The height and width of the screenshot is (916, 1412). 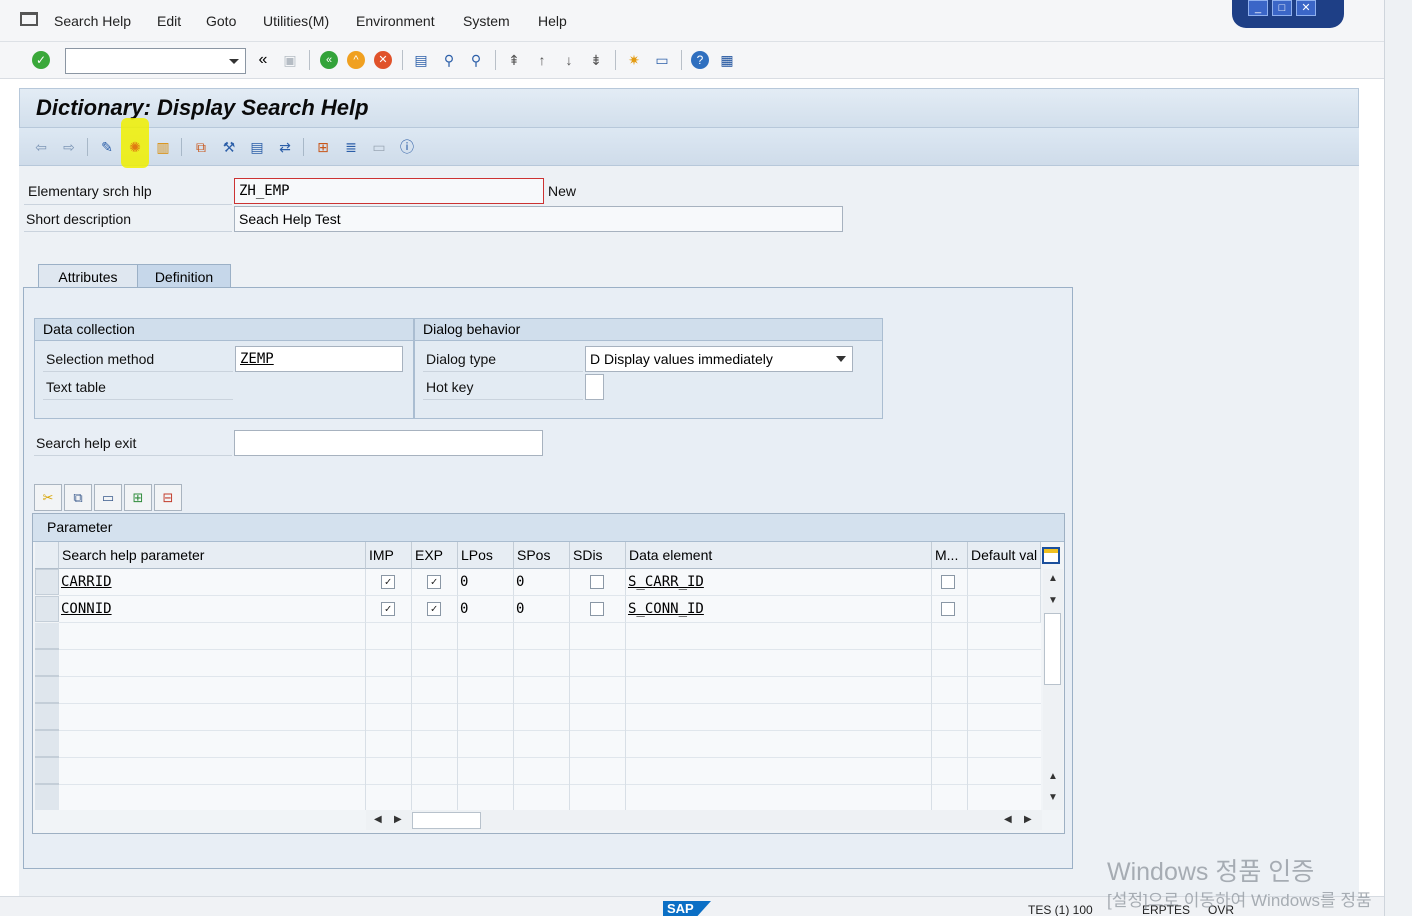 I want to click on minimize-button: _, so click(x=1258, y=8).